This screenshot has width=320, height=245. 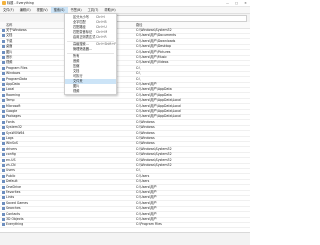 I want to click on app-icon, so click(x=4, y=3).